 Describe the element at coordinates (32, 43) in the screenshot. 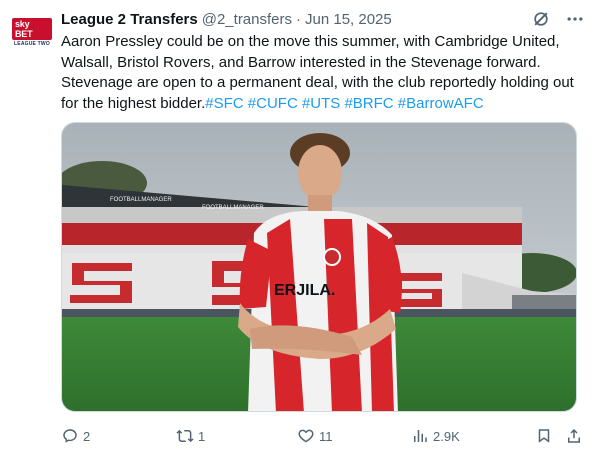

I see `avatar-sub: LEAGUE TWO` at that location.